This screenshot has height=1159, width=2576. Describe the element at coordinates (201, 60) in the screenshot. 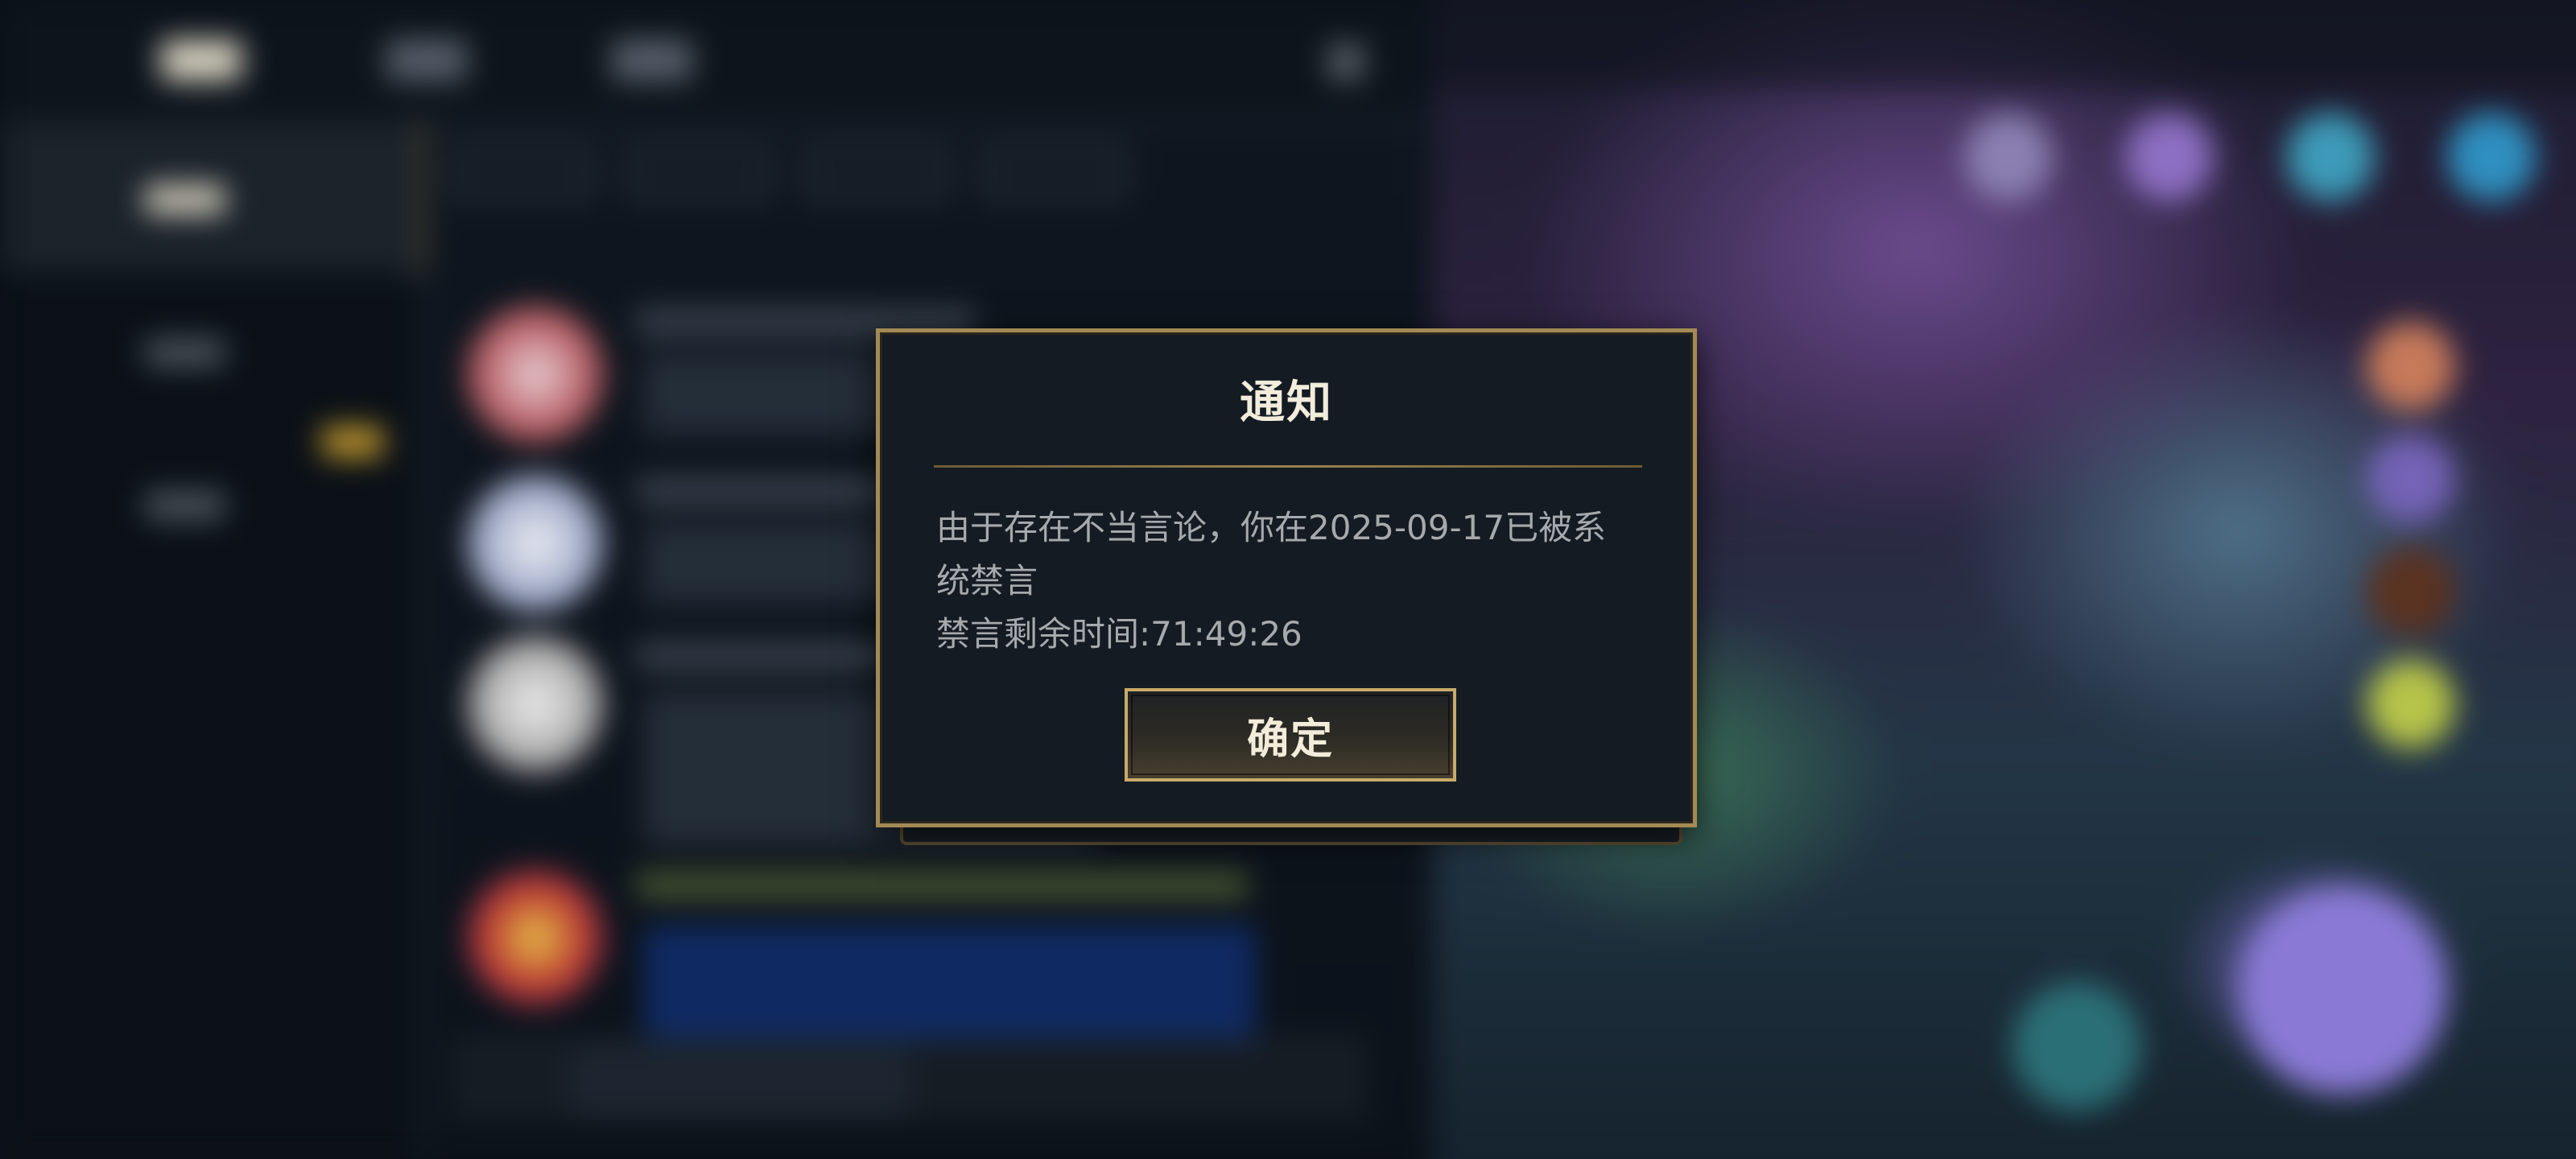

I see `tab-chat` at that location.